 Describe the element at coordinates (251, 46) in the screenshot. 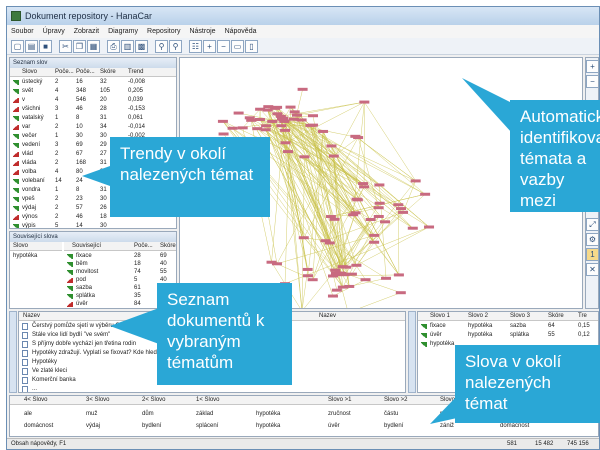

I see `split-icon: ▯` at that location.